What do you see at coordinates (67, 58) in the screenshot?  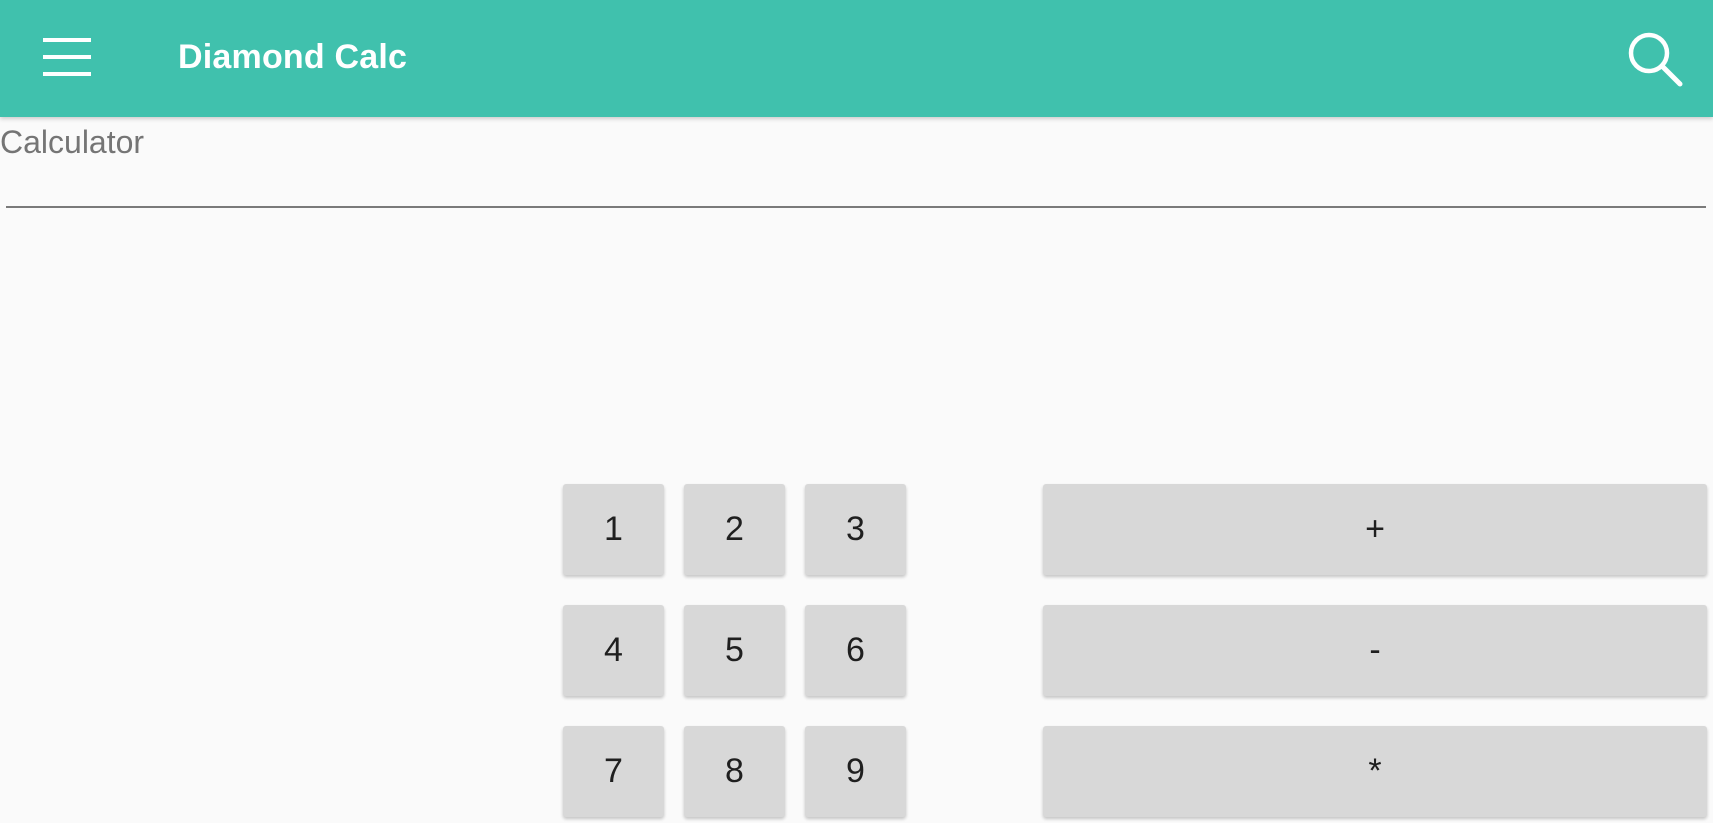 I see `hamburger-menu-icon` at bounding box center [67, 58].